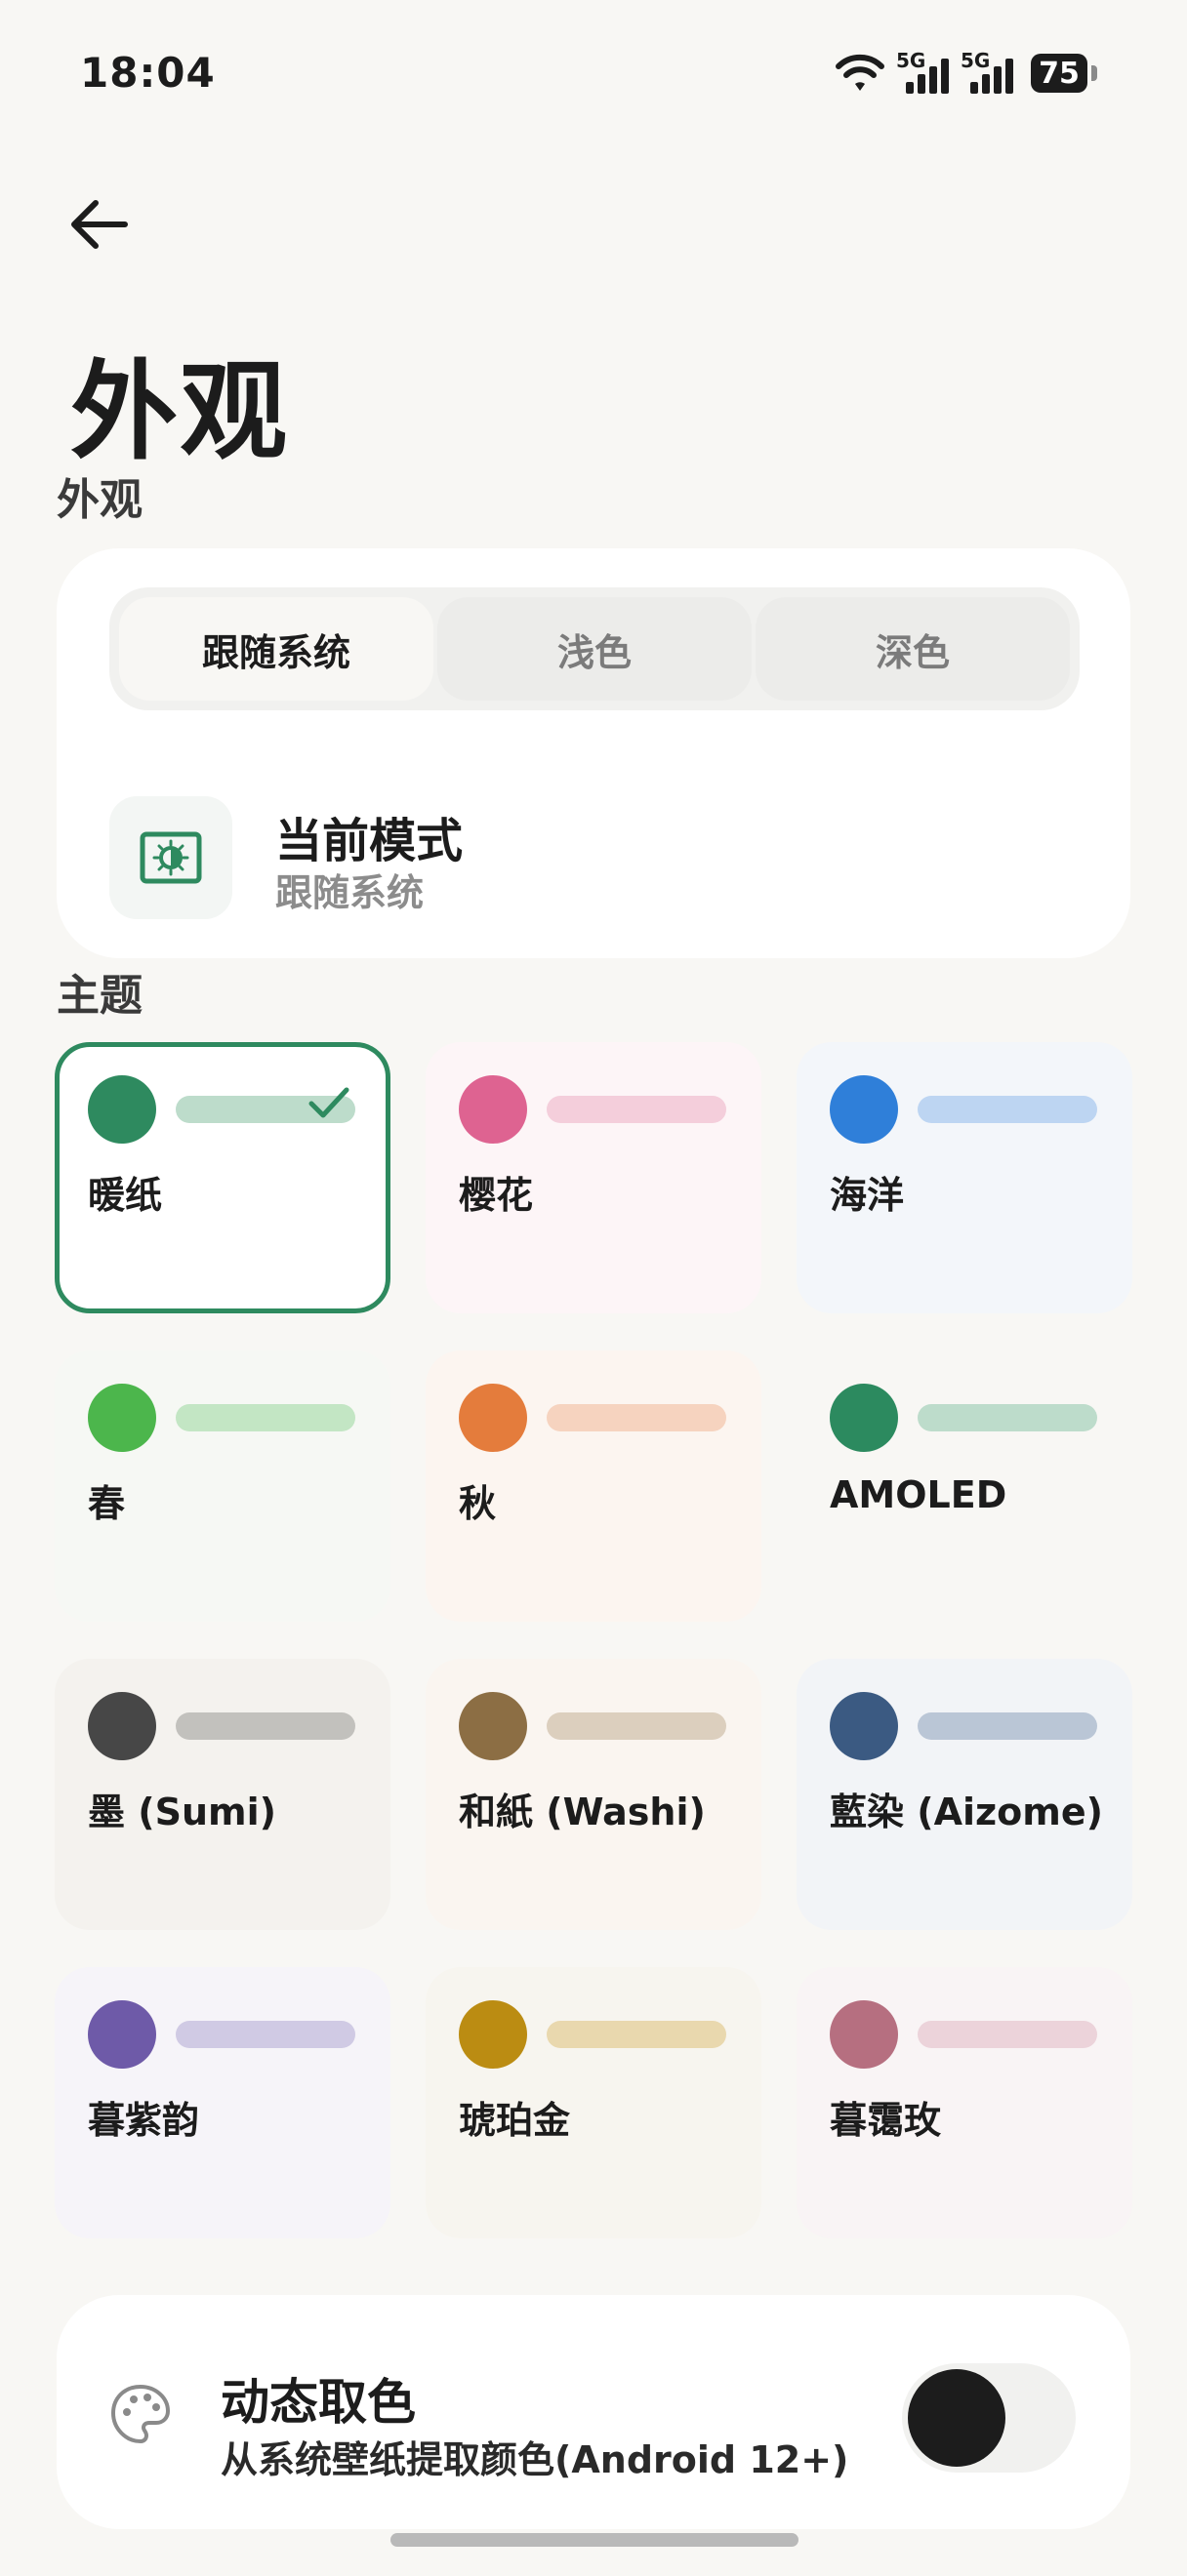  I want to click on theme-card-dusk-rose: 暮霭玫, so click(964, 2102).